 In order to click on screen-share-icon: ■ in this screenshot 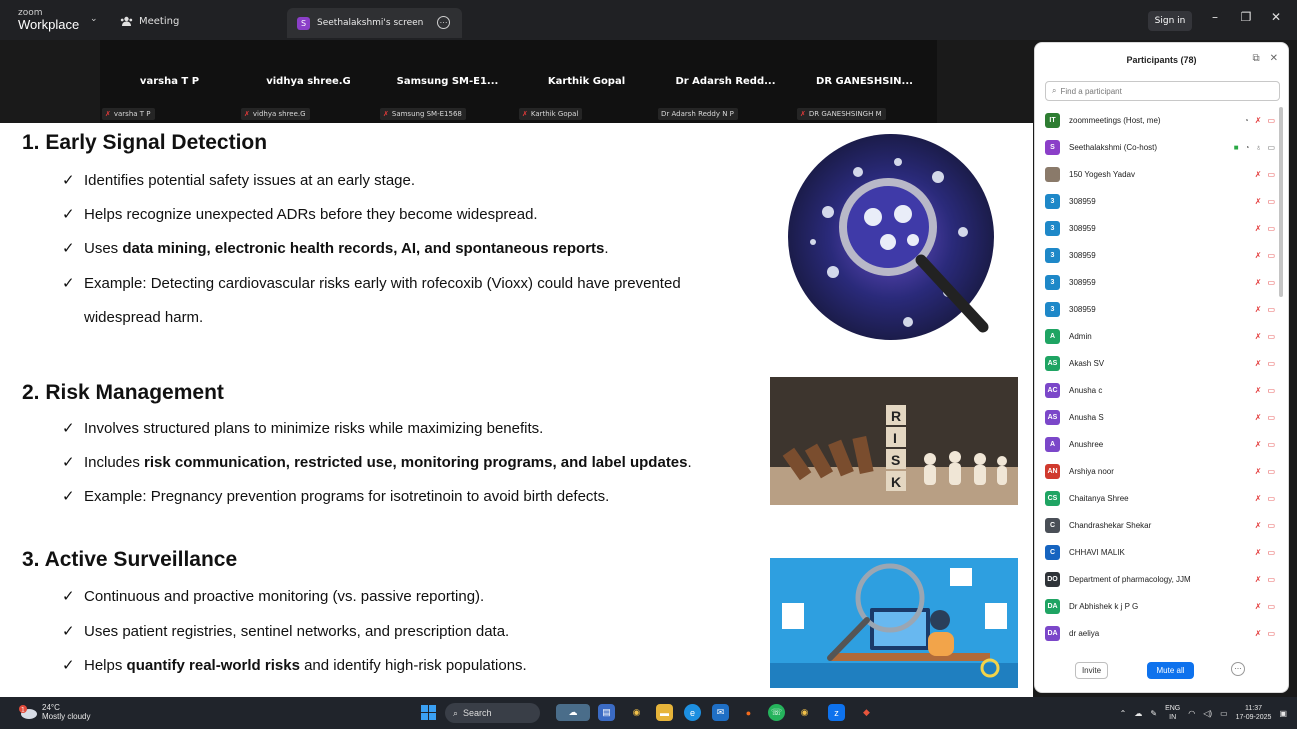, I will do `click(1236, 147)`.